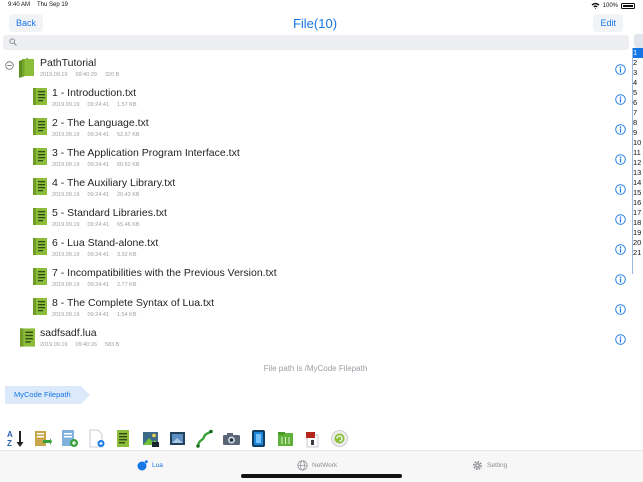 This screenshot has height=482, width=643. What do you see at coordinates (40, 129) in the screenshot?
I see `text-file-icon` at bounding box center [40, 129].